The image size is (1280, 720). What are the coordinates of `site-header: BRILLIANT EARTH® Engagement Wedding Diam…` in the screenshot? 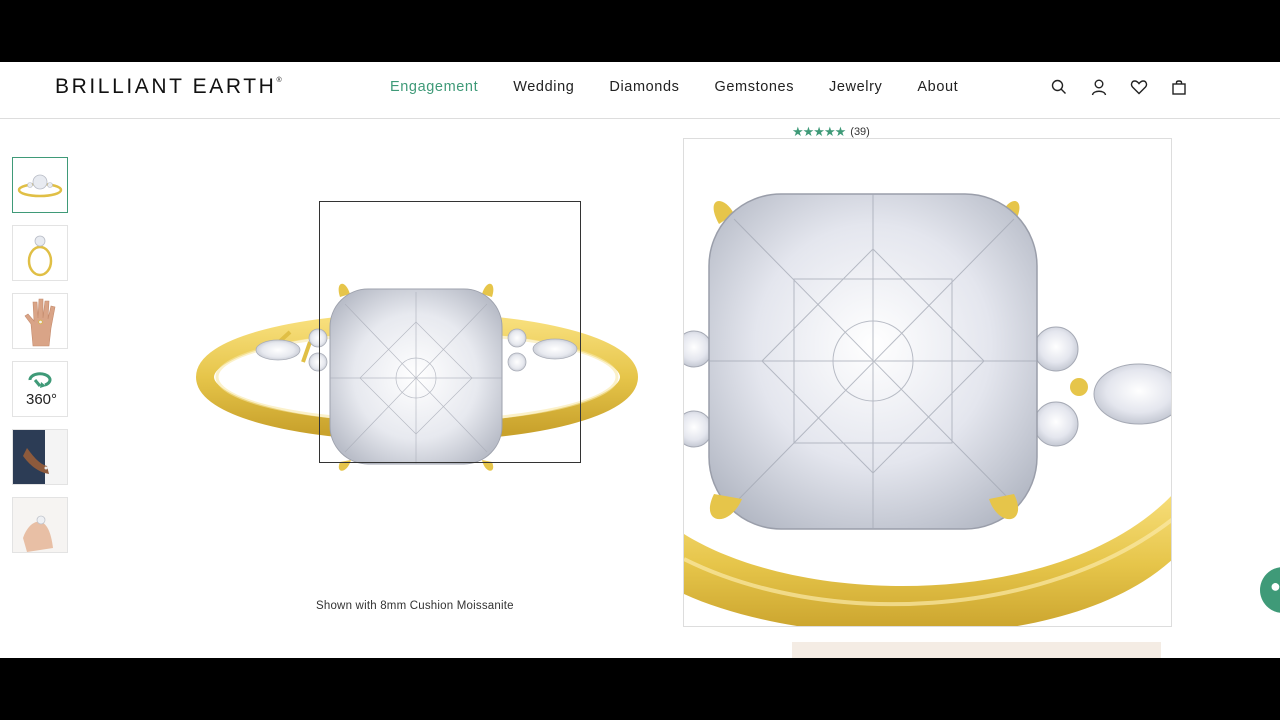 It's located at (640, 90).